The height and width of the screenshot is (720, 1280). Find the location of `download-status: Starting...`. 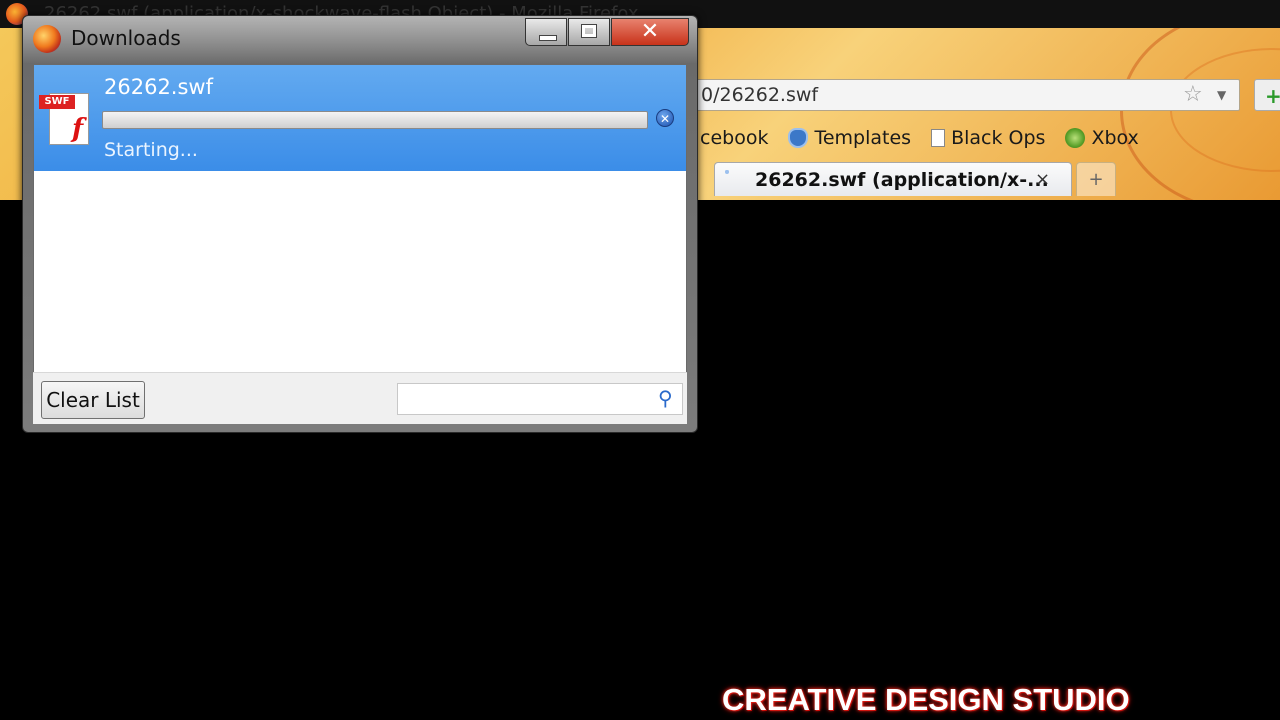

download-status: Starting... is located at coordinates (151, 150).